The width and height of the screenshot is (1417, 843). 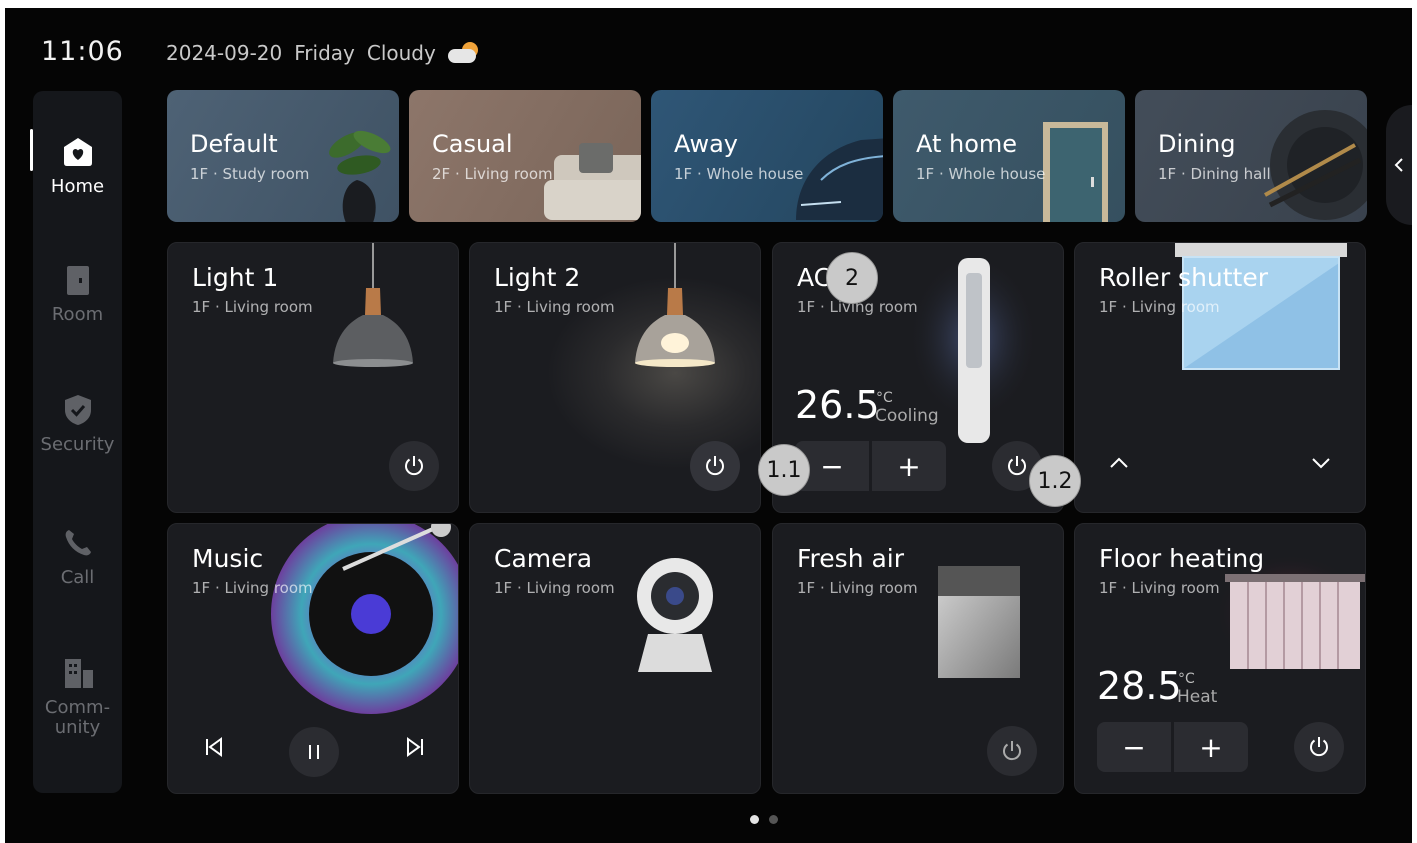 What do you see at coordinates (918, 377) in the screenshot?
I see `device-card-ac: AC 1F · Living room 26.5 °C Cooling − +` at bounding box center [918, 377].